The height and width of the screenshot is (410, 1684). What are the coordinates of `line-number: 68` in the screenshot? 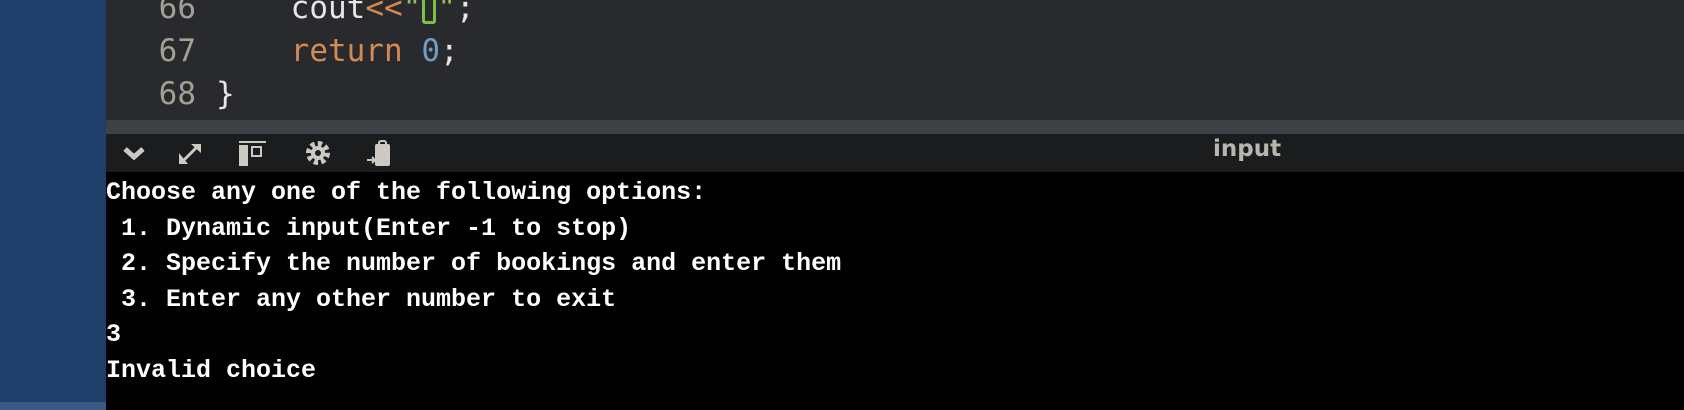 It's located at (177, 94).